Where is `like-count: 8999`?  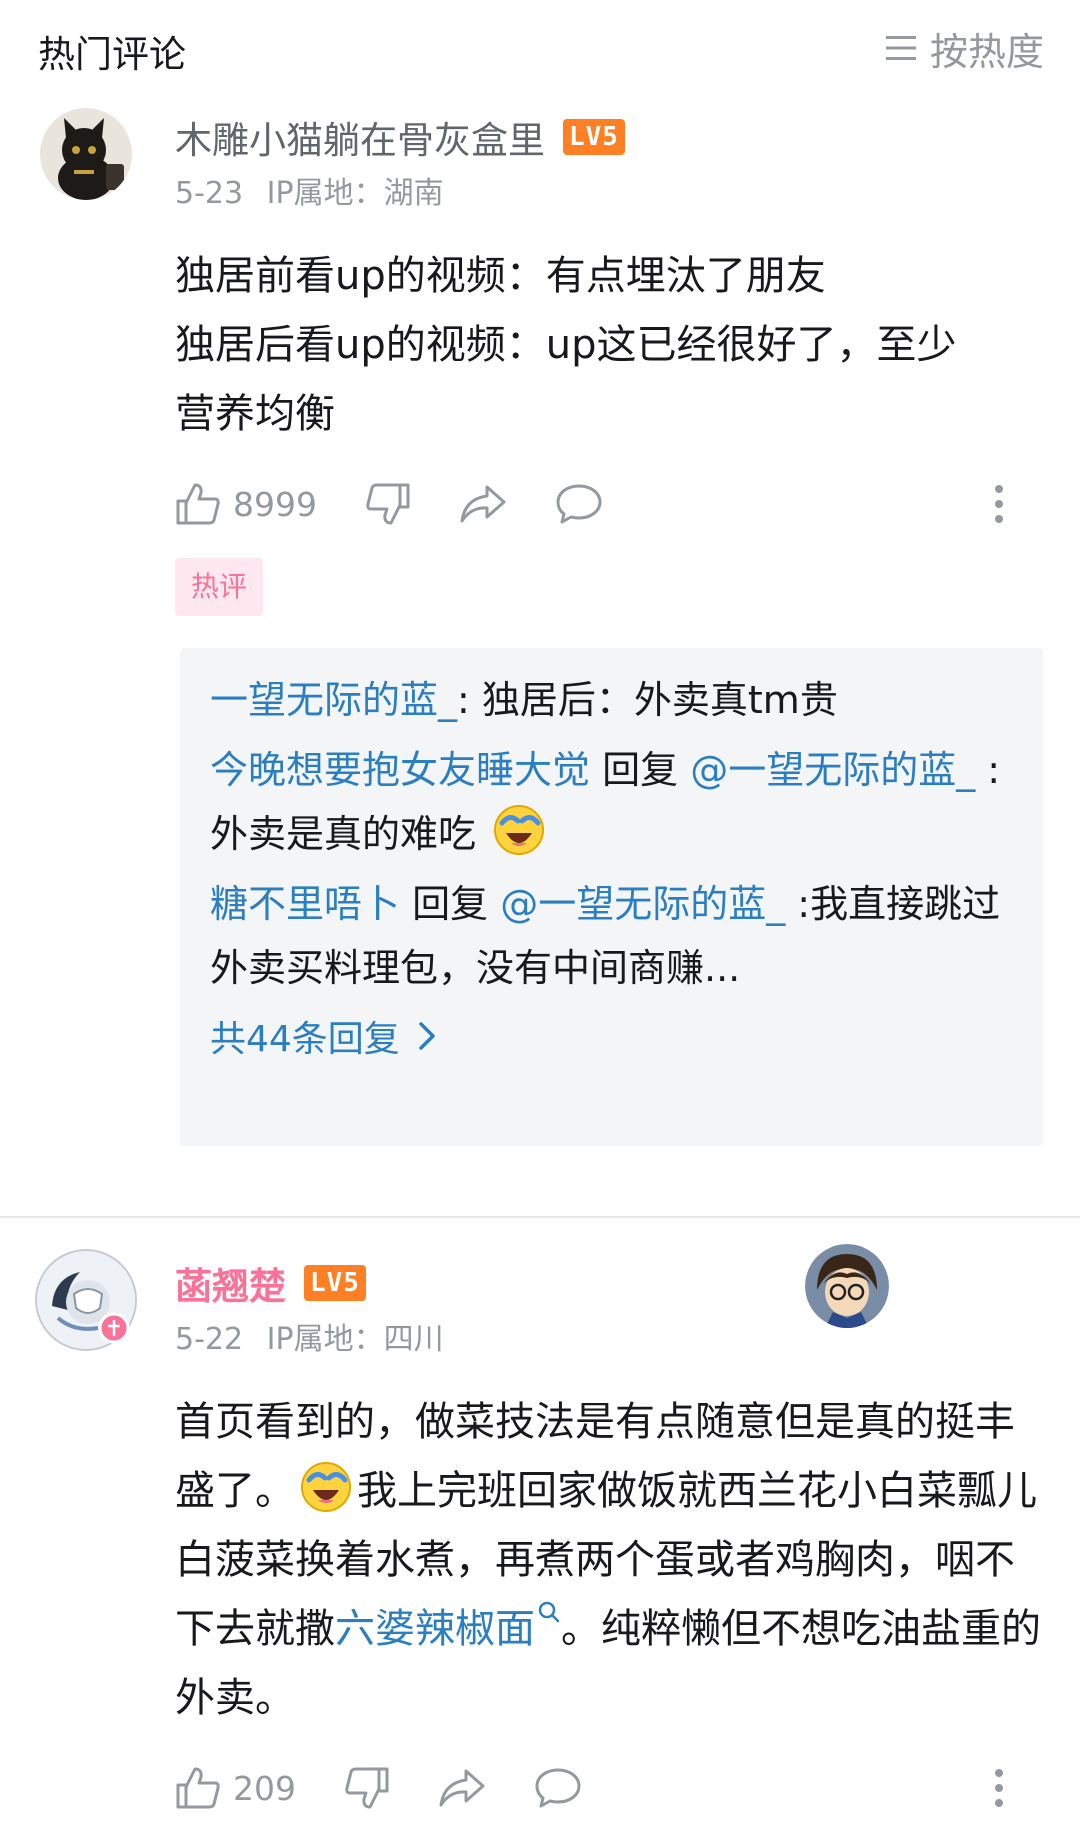
like-count: 8999 is located at coordinates (275, 504).